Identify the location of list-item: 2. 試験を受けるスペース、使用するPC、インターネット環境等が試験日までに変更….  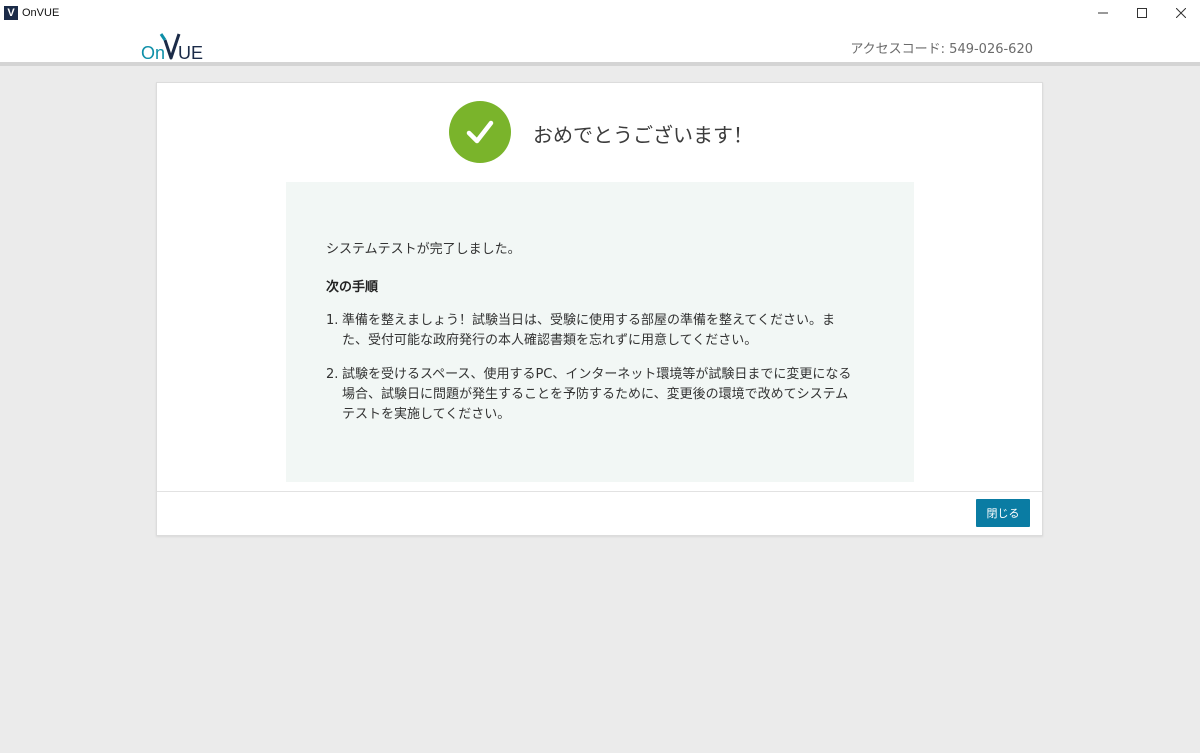
(591, 395).